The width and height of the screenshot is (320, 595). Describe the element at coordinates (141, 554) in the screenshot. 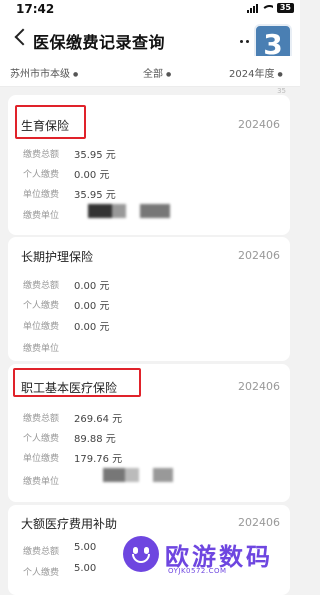

I see `smiley-logo-icon` at that location.